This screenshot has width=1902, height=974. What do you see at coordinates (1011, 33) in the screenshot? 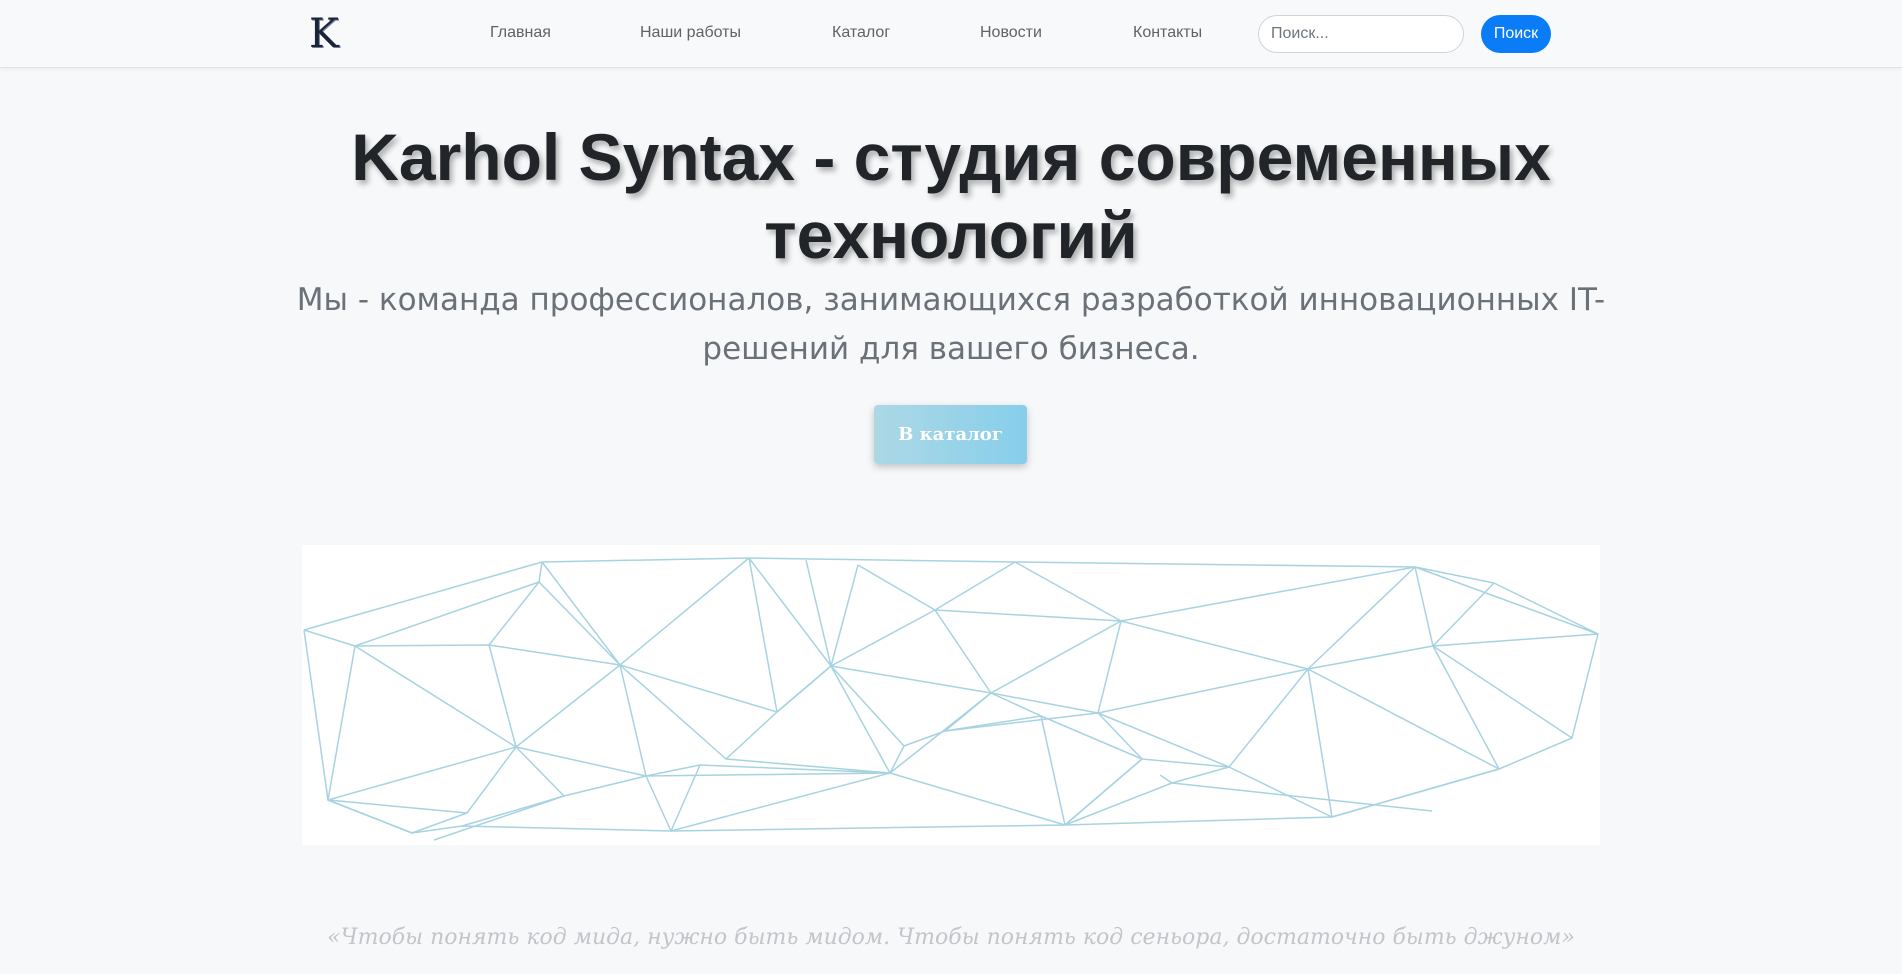
I see `nav-link-news: Новости` at bounding box center [1011, 33].